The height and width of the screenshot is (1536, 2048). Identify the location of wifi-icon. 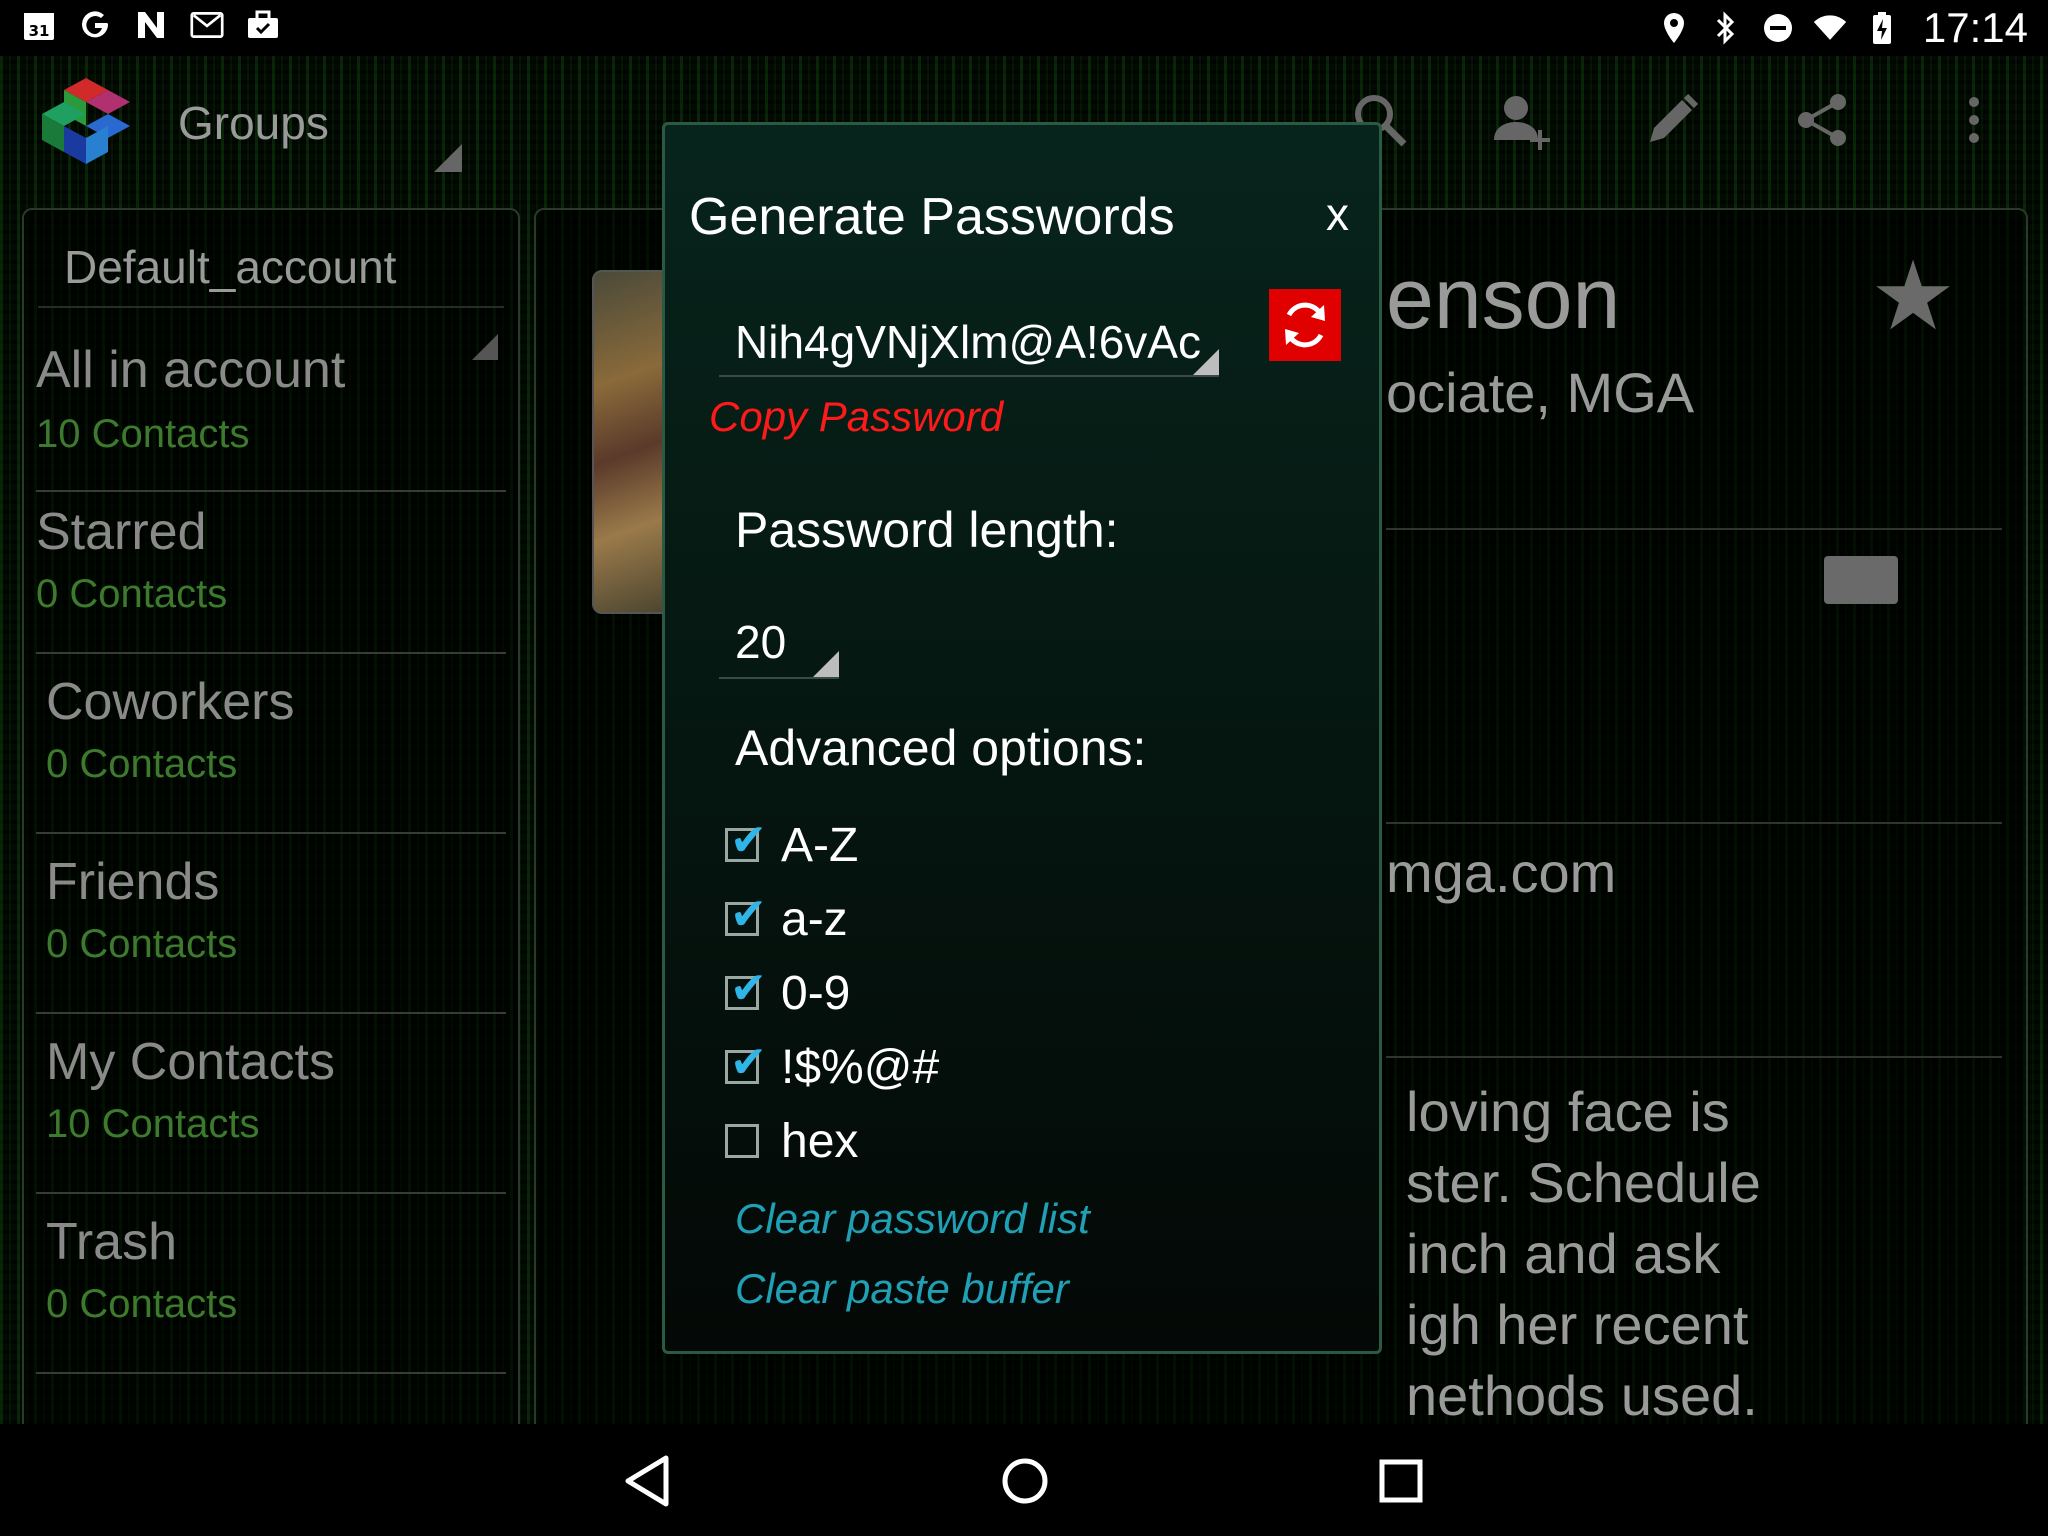
(1830, 28).